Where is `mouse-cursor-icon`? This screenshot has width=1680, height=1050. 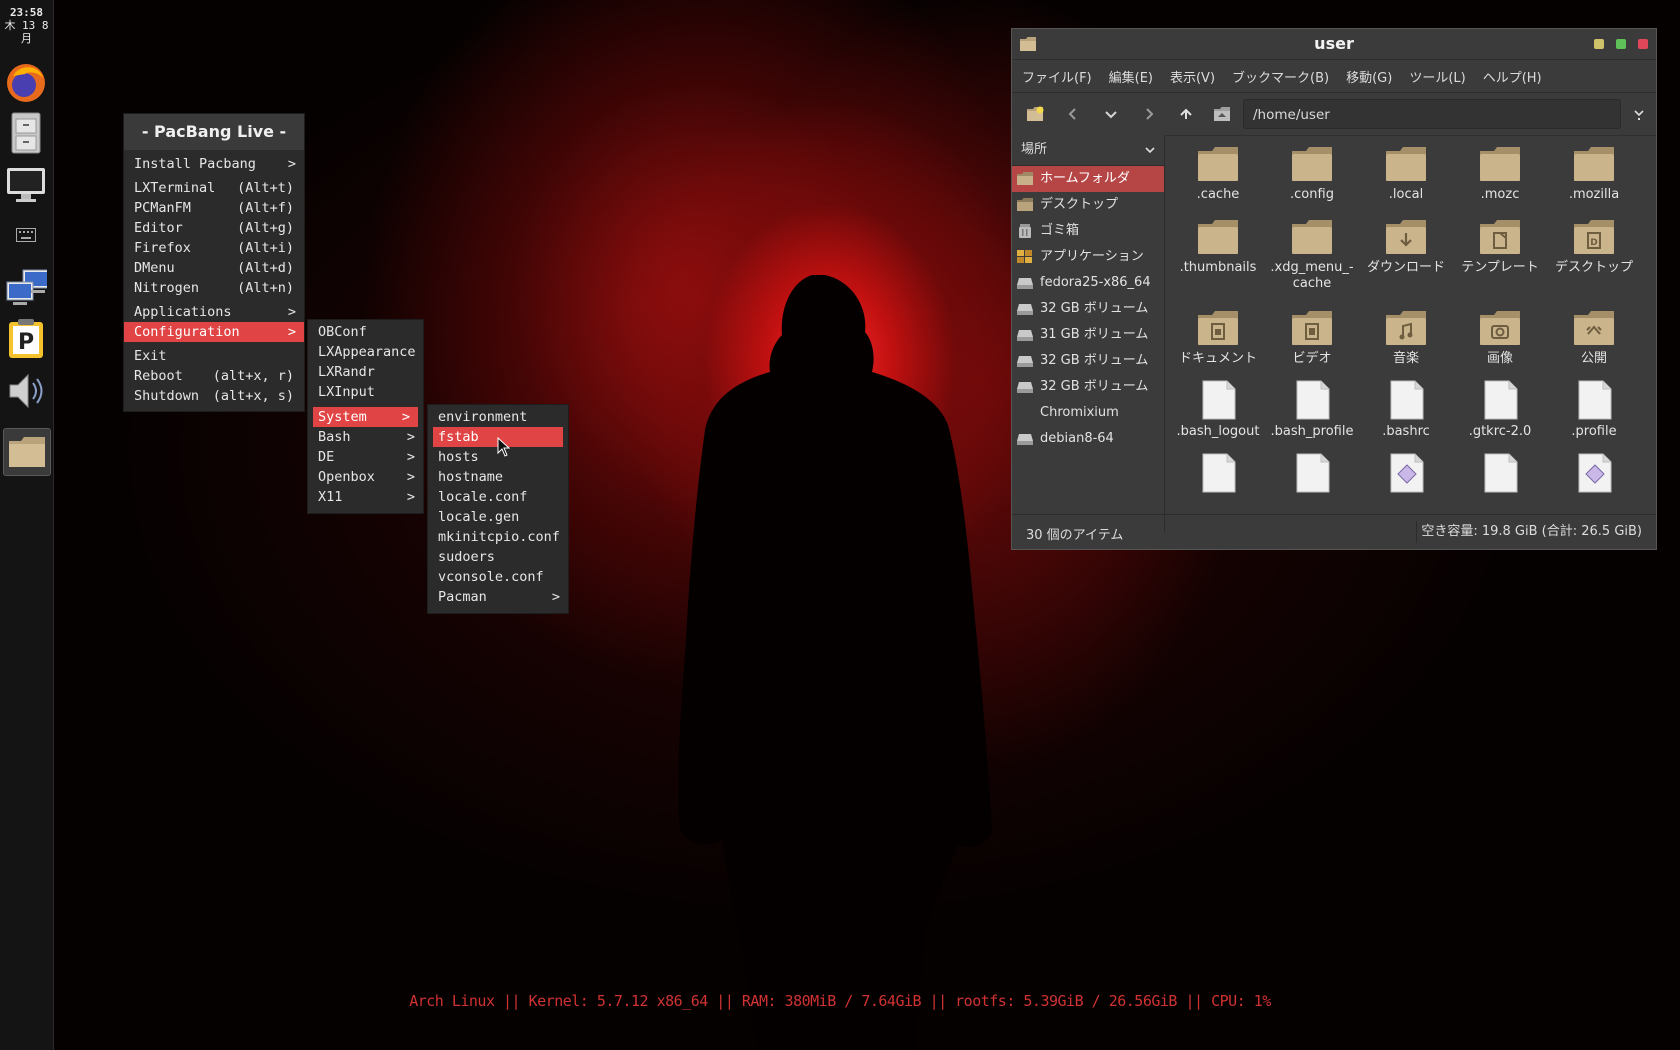 mouse-cursor-icon is located at coordinates (504, 447).